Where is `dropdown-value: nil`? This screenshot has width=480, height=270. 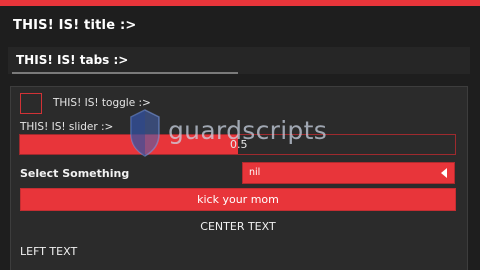 dropdown-value: nil is located at coordinates (255, 172).